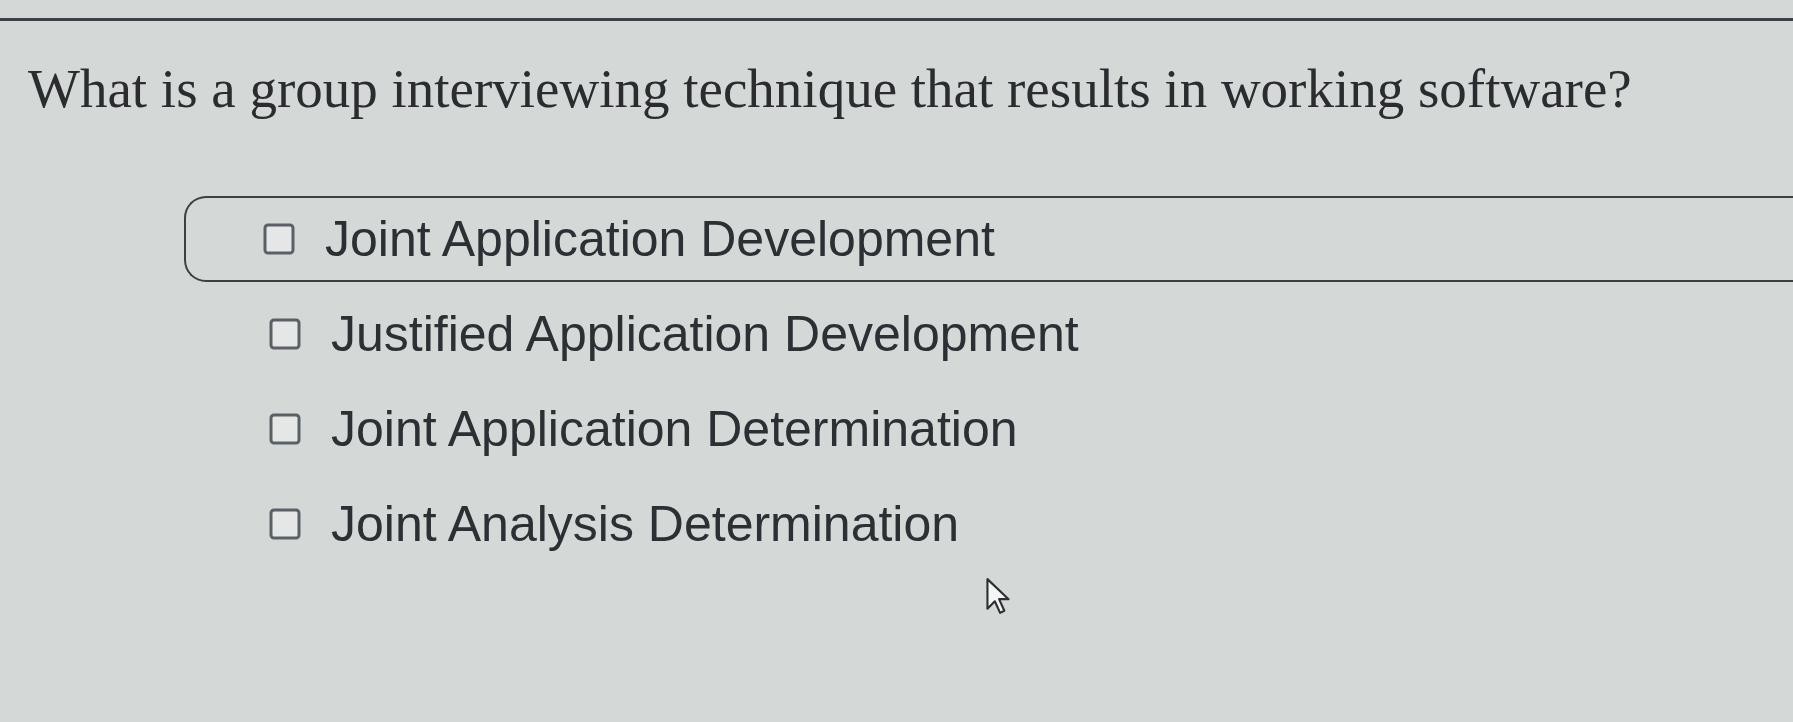 This screenshot has width=1793, height=722. I want to click on answer-option: Joint Application Determination, so click(988, 429).